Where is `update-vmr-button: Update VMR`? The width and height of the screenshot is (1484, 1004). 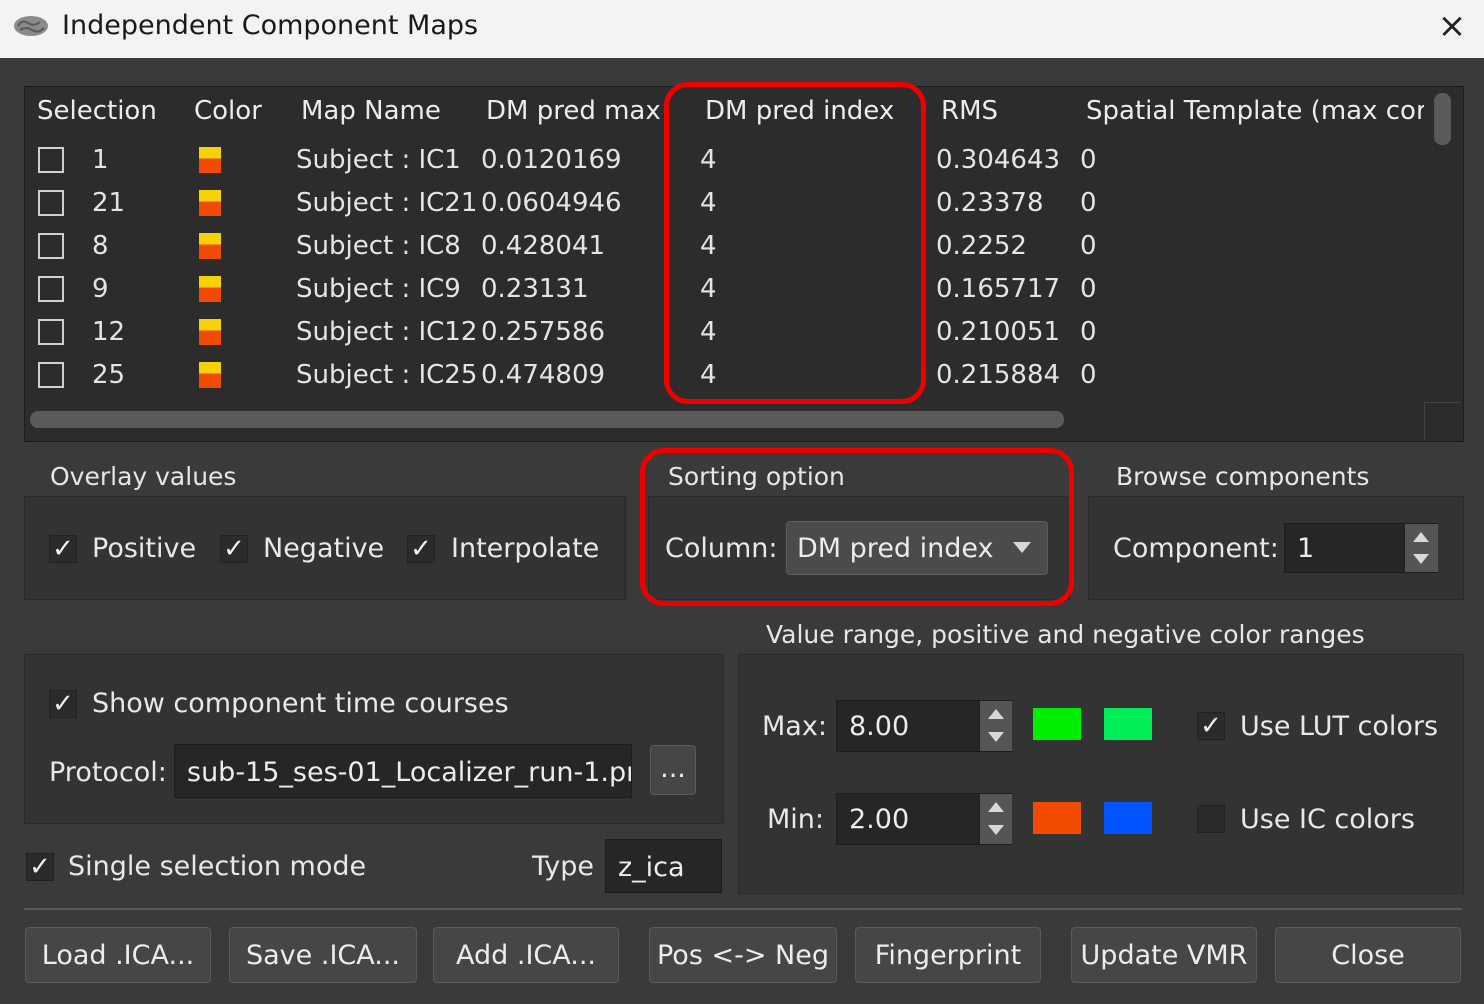 update-vmr-button: Update VMR is located at coordinates (1164, 955).